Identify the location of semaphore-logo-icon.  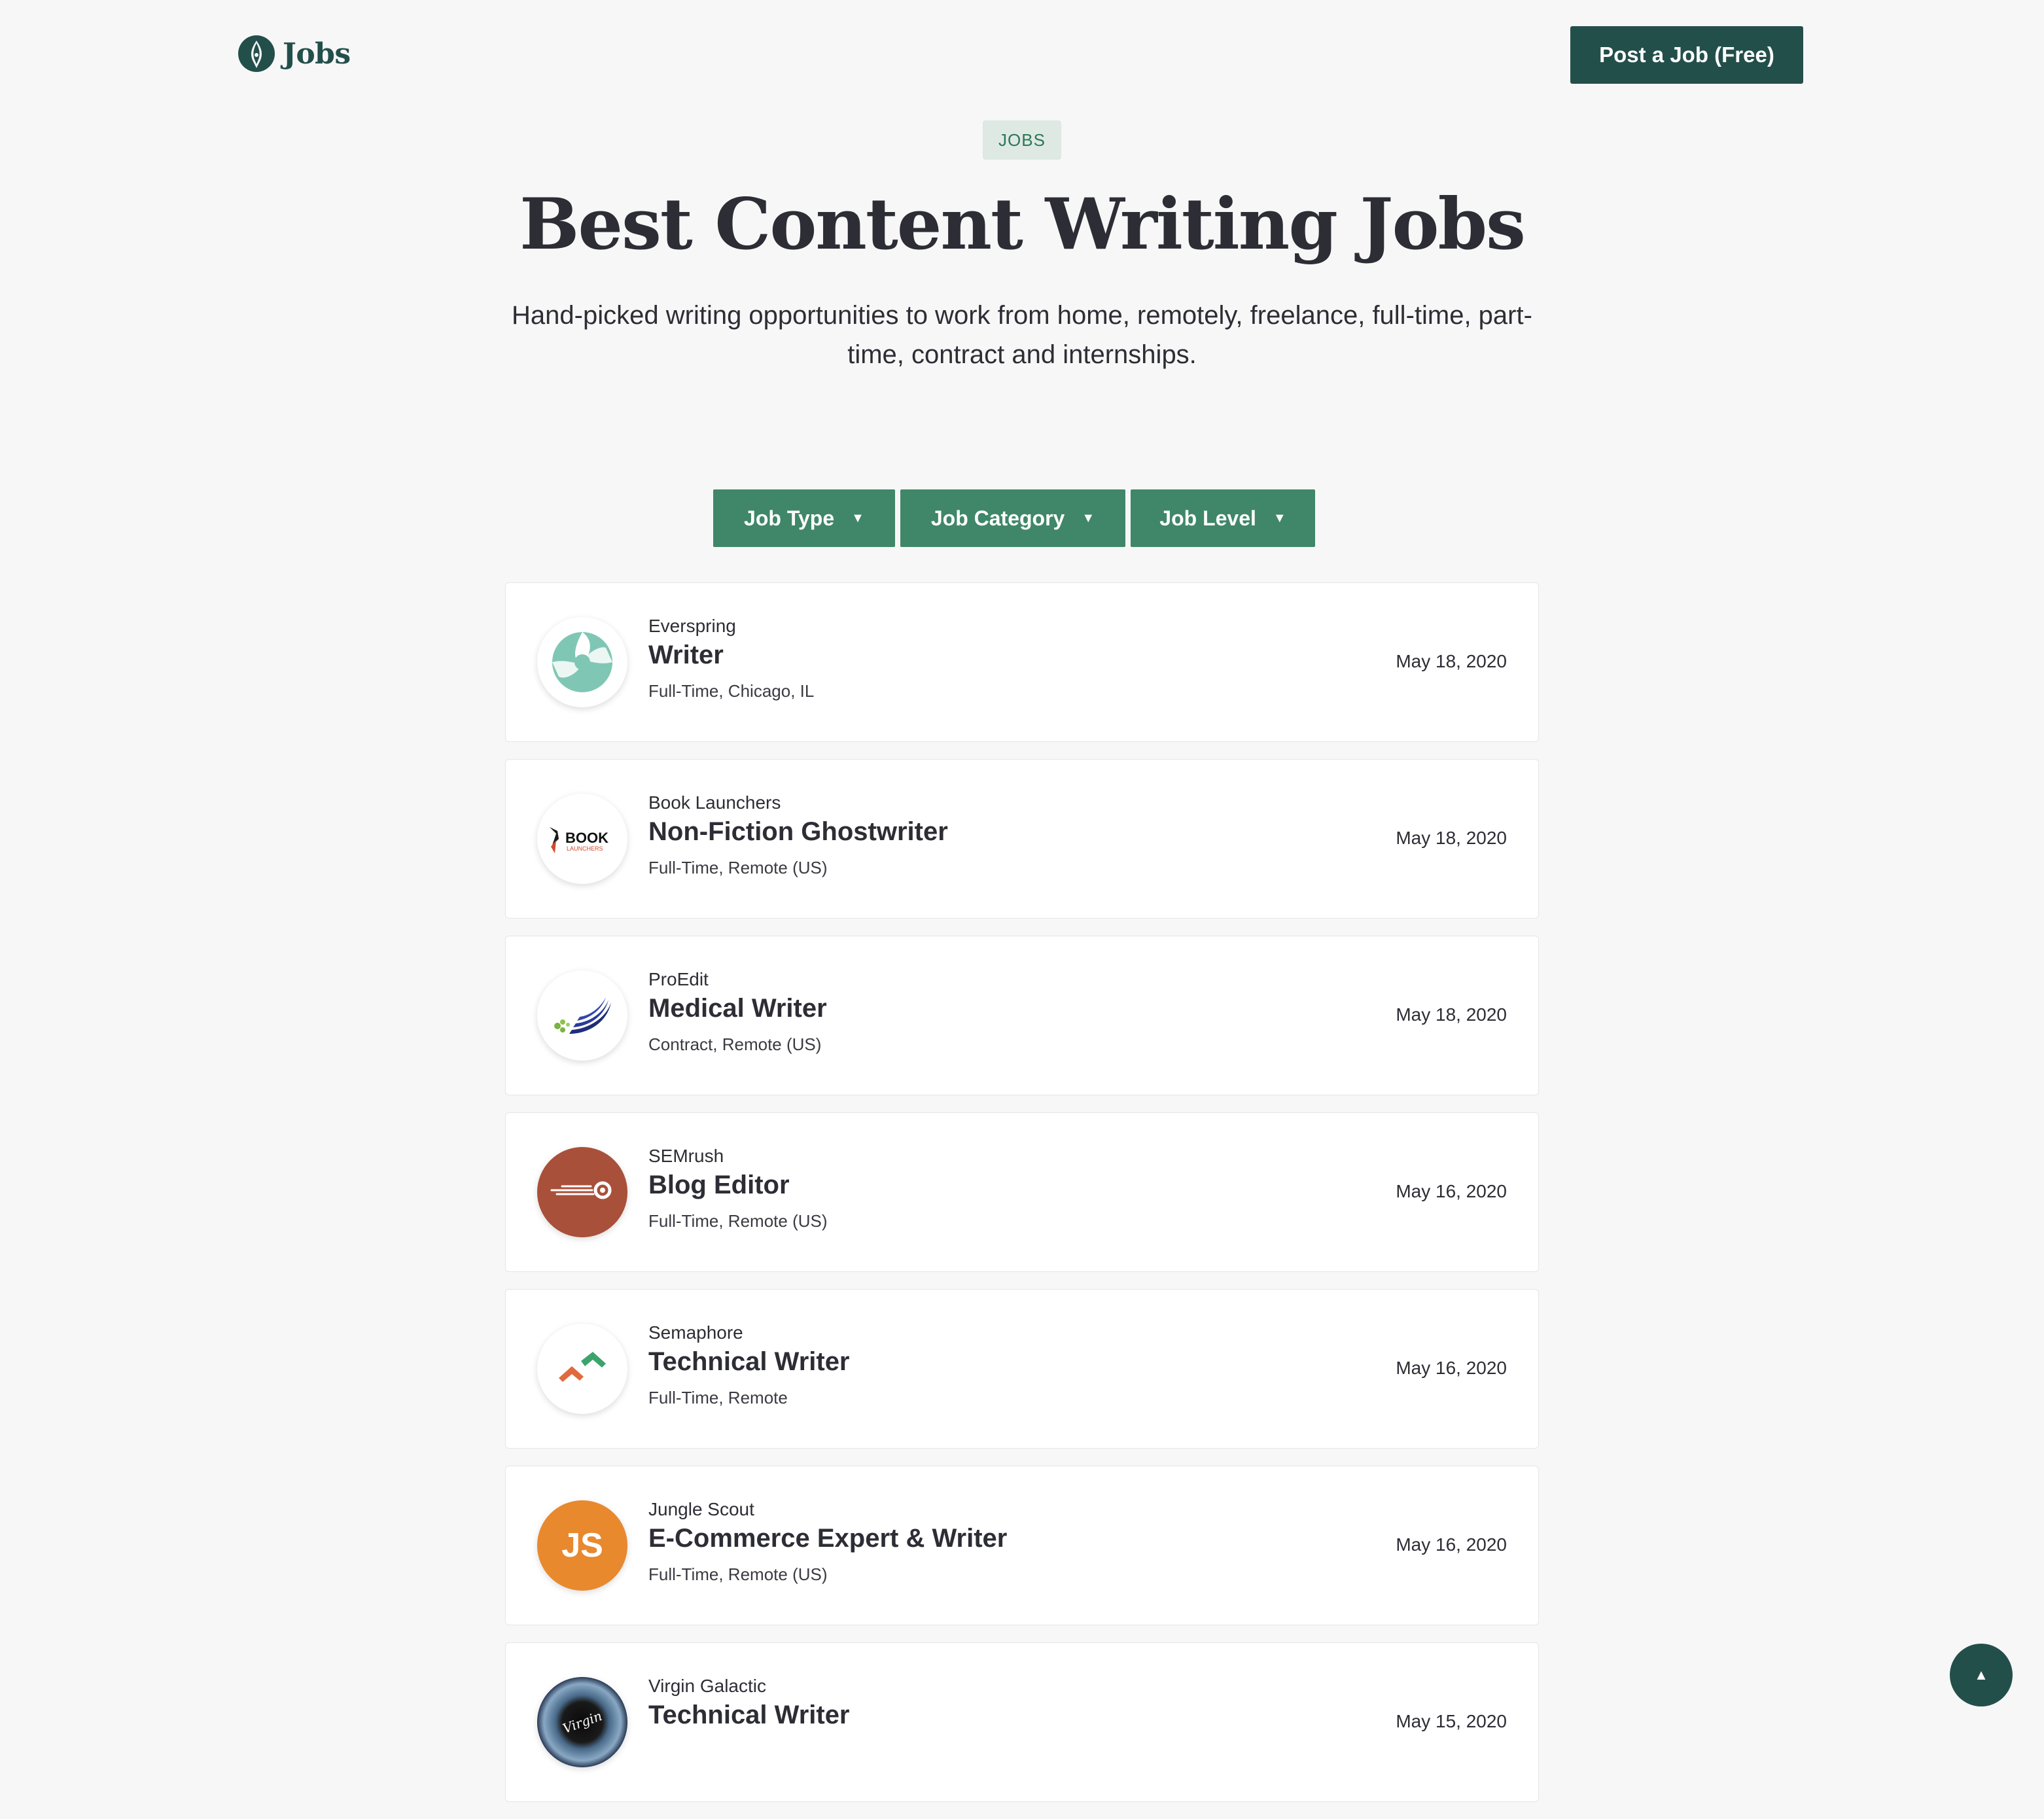
(582, 1367).